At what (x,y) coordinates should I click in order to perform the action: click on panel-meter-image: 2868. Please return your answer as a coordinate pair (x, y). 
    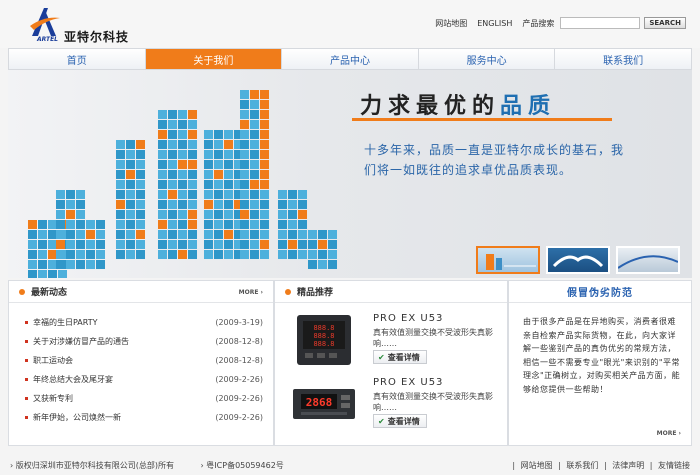
    Looking at the image, I should click on (324, 404).